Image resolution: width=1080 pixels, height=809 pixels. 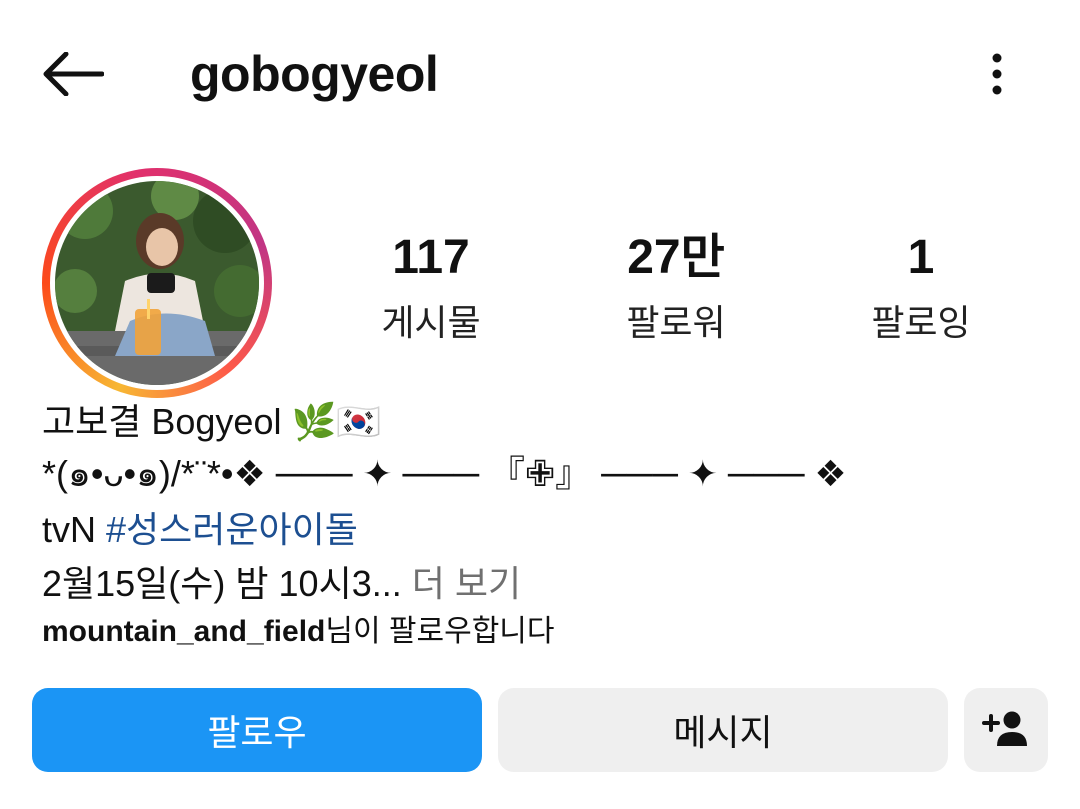 What do you see at coordinates (444, 473) in the screenshot?
I see `bio-decoration: *(๑•ᴗ•๑)/*¨*•❖ ─── ✦ ─── 『✙』 ─── ✦ ─── ❖` at bounding box center [444, 473].